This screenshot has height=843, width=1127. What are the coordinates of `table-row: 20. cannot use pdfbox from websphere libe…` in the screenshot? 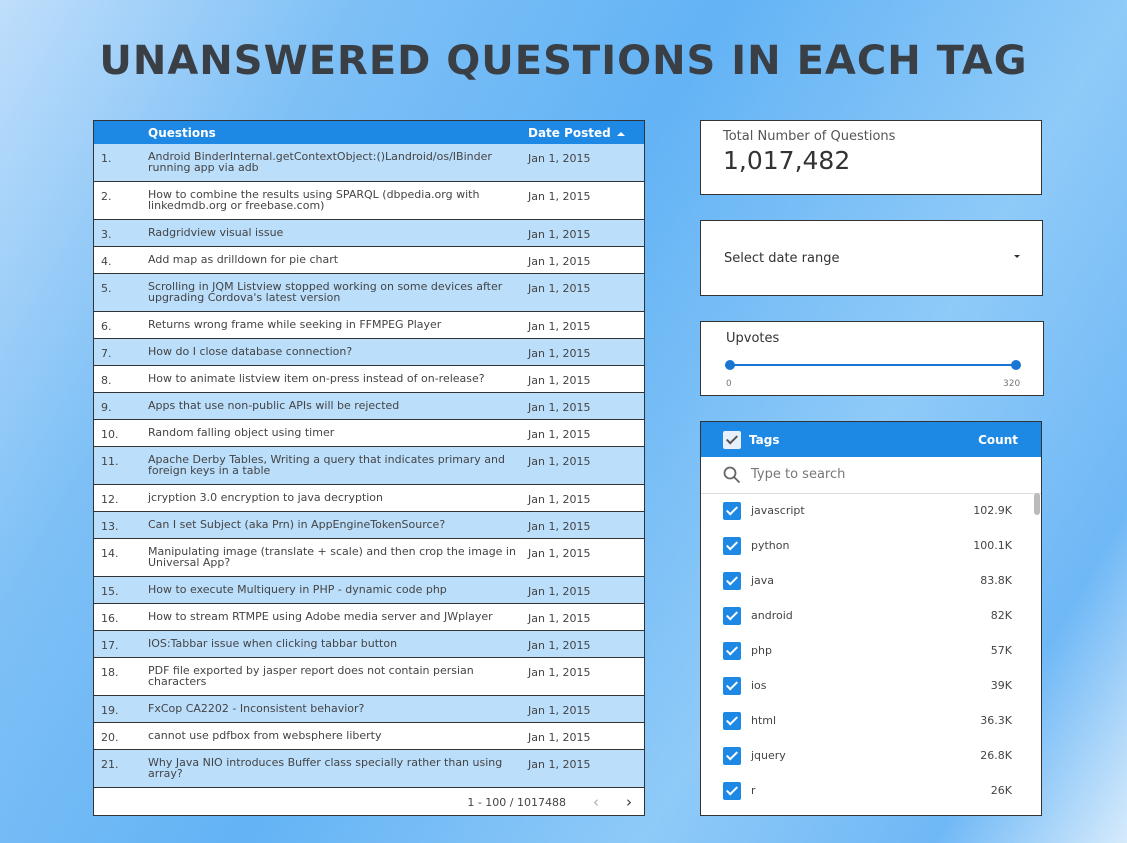 It's located at (369, 736).